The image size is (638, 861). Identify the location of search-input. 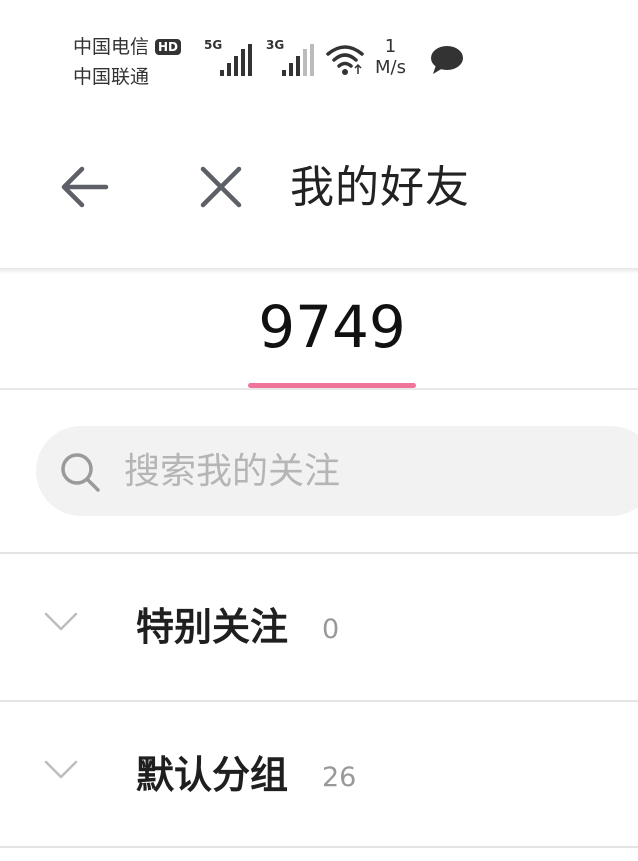
(364, 471).